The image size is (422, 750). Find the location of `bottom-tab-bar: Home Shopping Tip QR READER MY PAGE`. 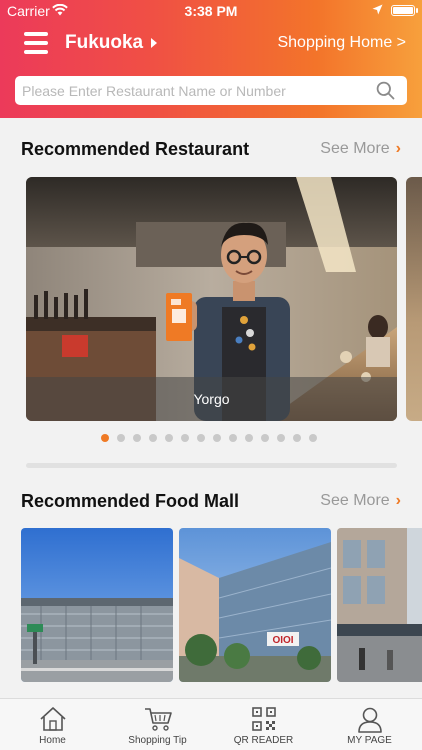

bottom-tab-bar: Home Shopping Tip QR READER MY PAGE is located at coordinates (211, 724).